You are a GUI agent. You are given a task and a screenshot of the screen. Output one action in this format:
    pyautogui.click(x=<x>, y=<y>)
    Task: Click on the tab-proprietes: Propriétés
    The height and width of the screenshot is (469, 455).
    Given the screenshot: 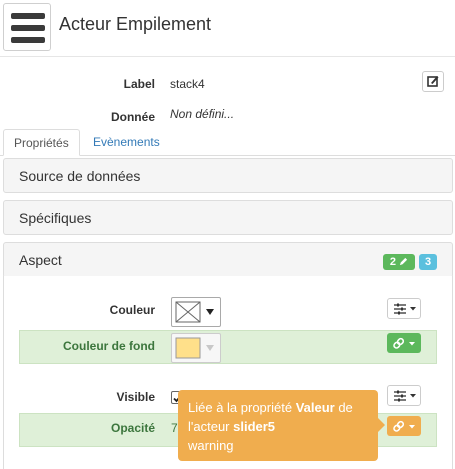 What is the action you would take?
    pyautogui.click(x=41, y=142)
    